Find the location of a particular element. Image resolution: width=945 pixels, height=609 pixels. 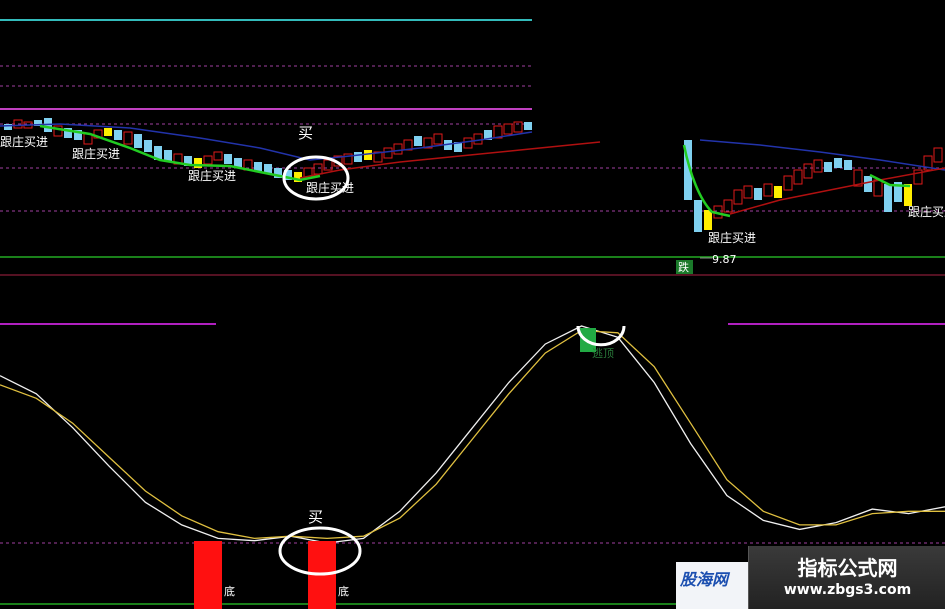

buy-label: 买 is located at coordinates (305, 133).